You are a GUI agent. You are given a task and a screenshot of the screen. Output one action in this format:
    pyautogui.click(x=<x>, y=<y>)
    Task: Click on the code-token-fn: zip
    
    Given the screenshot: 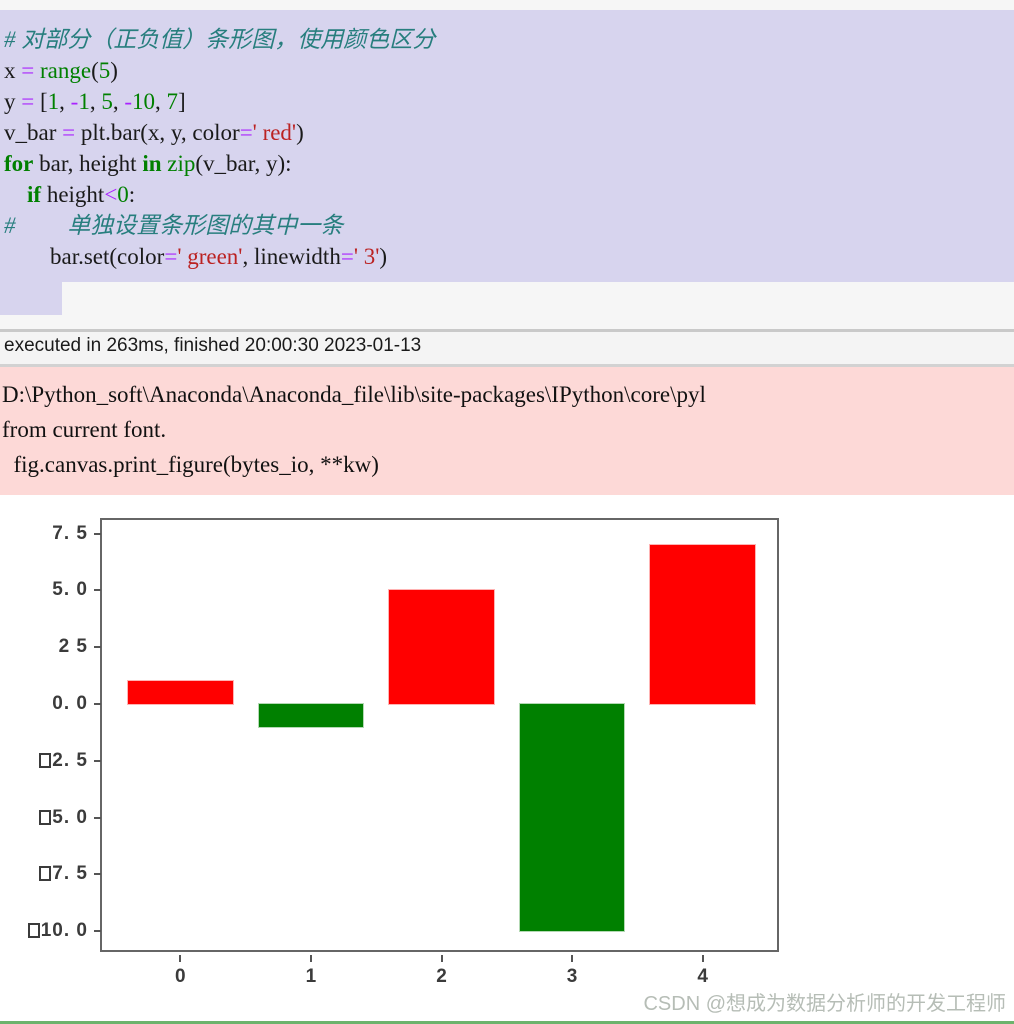 What is the action you would take?
    pyautogui.click(x=181, y=163)
    